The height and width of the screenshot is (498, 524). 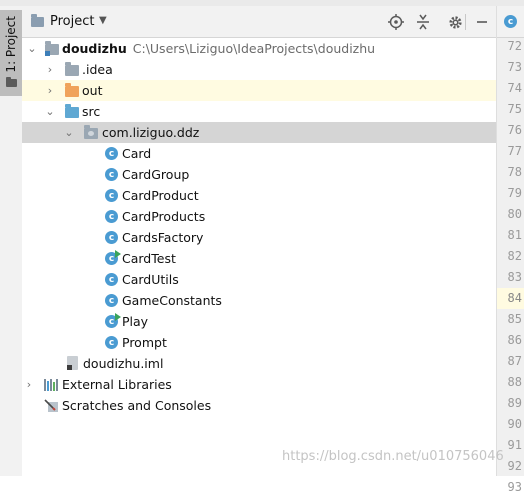 What do you see at coordinates (11, 241) in the screenshot?
I see `left-tool-strip: 1: Project` at bounding box center [11, 241].